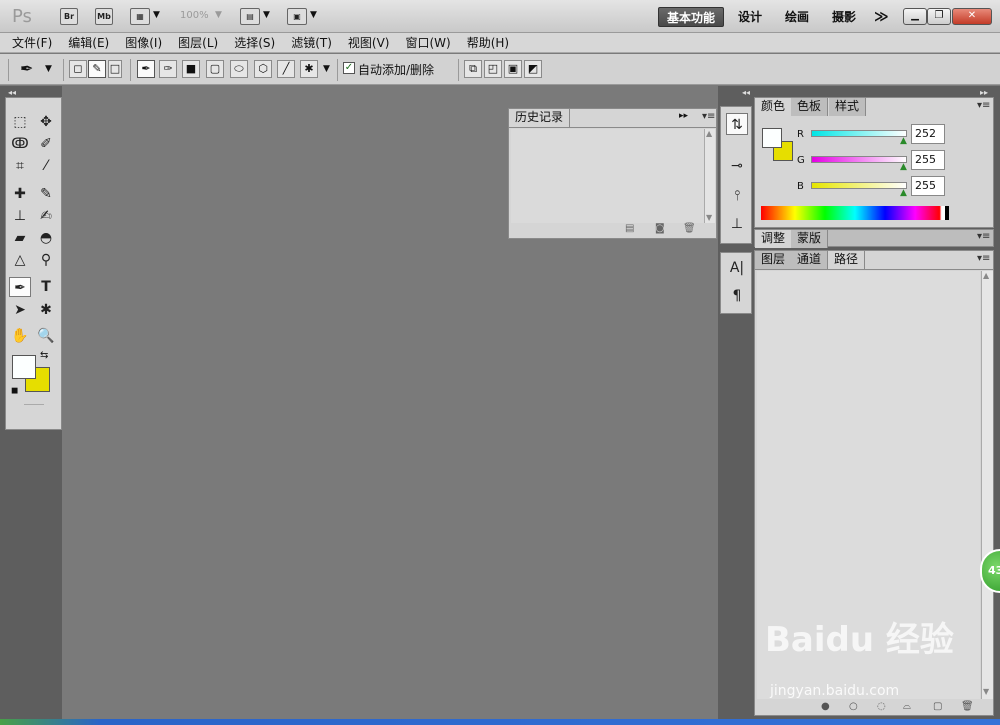 Image resolution: width=1000 pixels, height=725 pixels. What do you see at coordinates (263, 69) in the screenshot?
I see `polygon-tool-icon: ⬡` at bounding box center [263, 69].